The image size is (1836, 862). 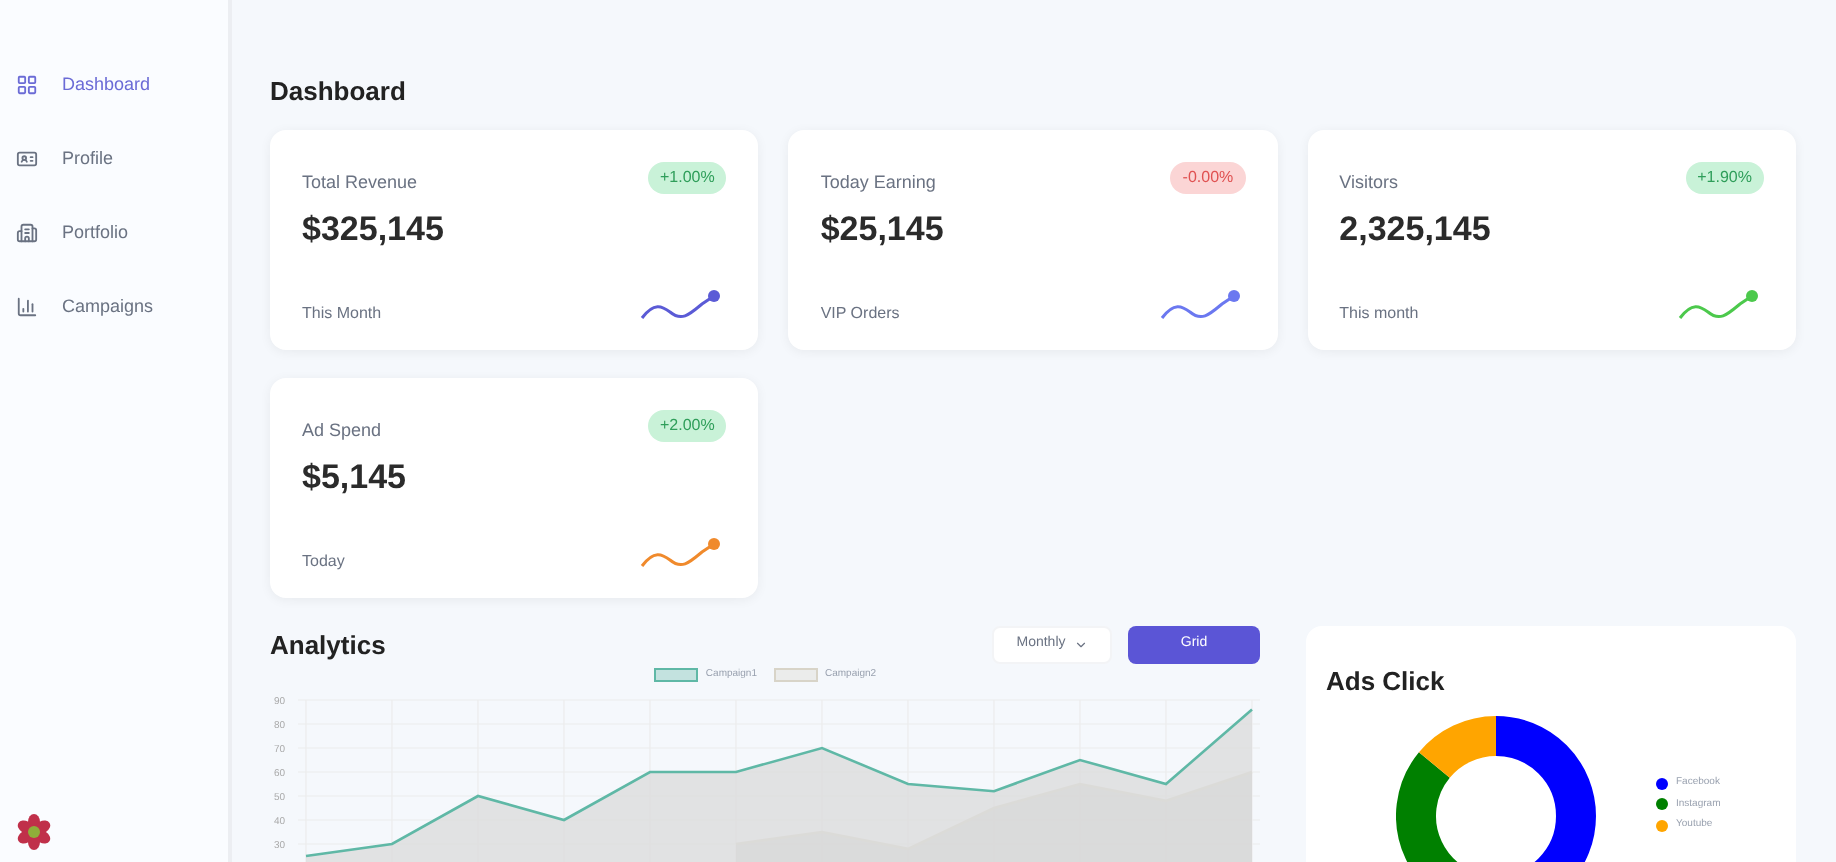 I want to click on section-title: Analytics, so click(x=328, y=645).